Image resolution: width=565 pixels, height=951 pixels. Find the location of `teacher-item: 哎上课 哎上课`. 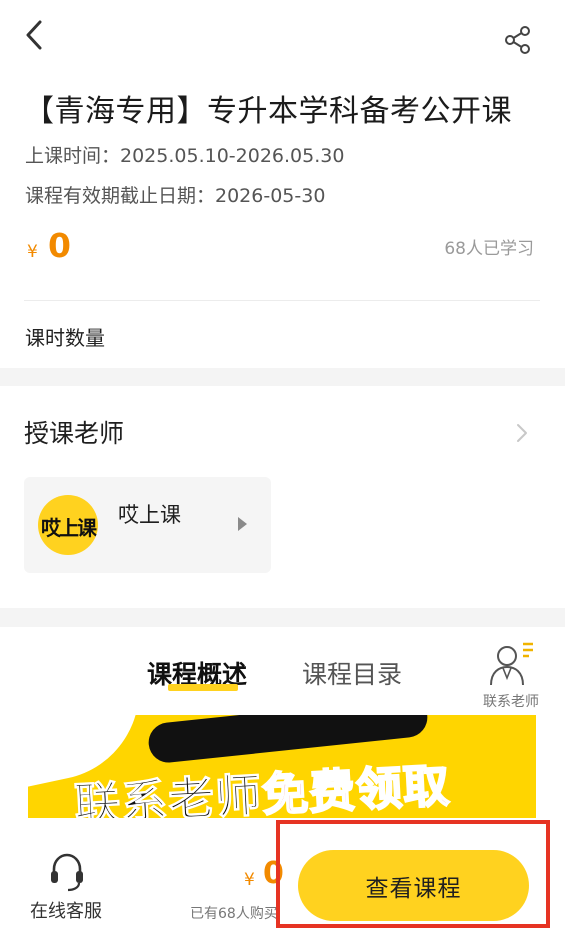

teacher-item: 哎上课 哎上课 is located at coordinates (147, 525).